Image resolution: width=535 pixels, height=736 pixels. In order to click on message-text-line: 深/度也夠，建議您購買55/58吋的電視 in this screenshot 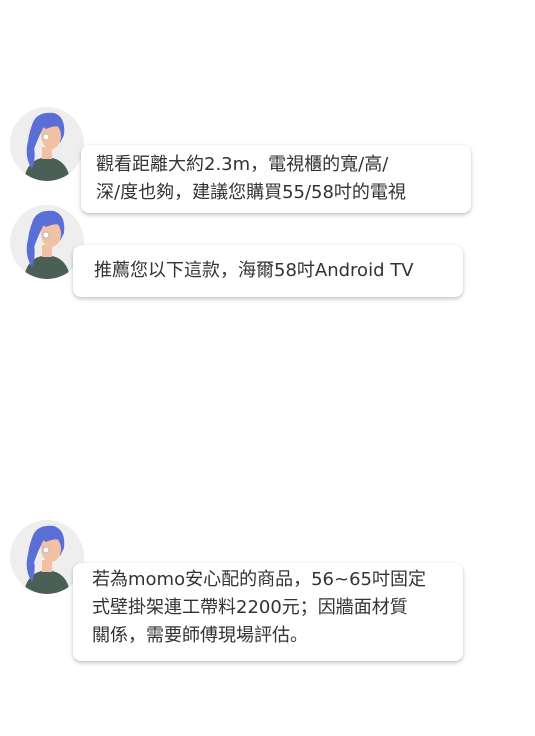, I will do `click(251, 192)`.